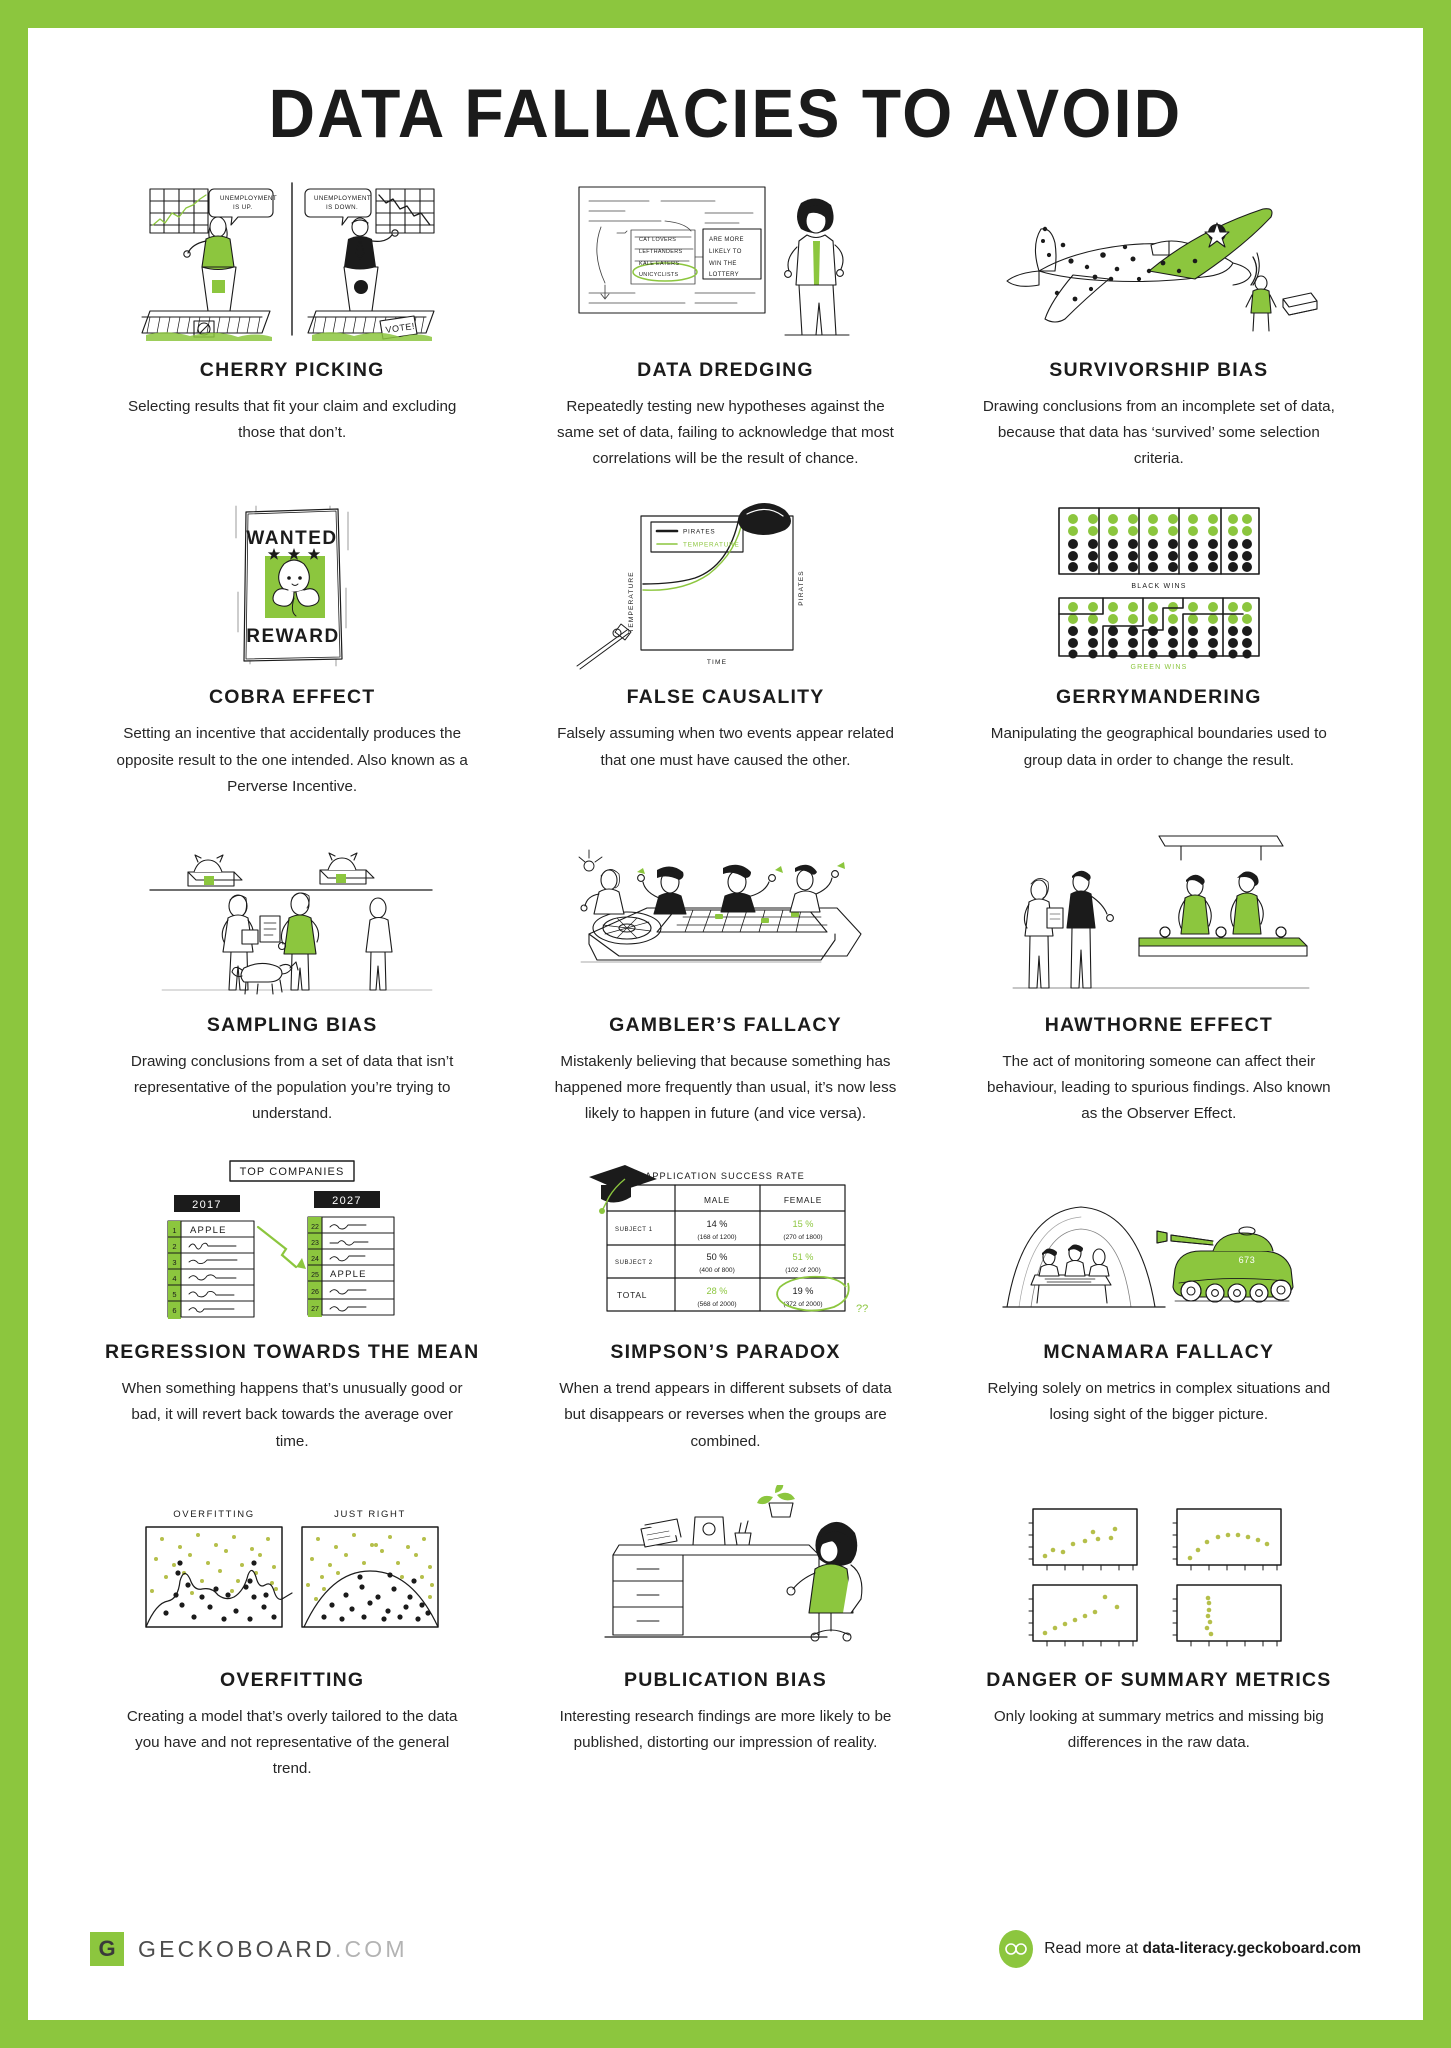  What do you see at coordinates (804, 1270) in the screenshot?
I see `svg-text: (102 of 200)` at bounding box center [804, 1270].